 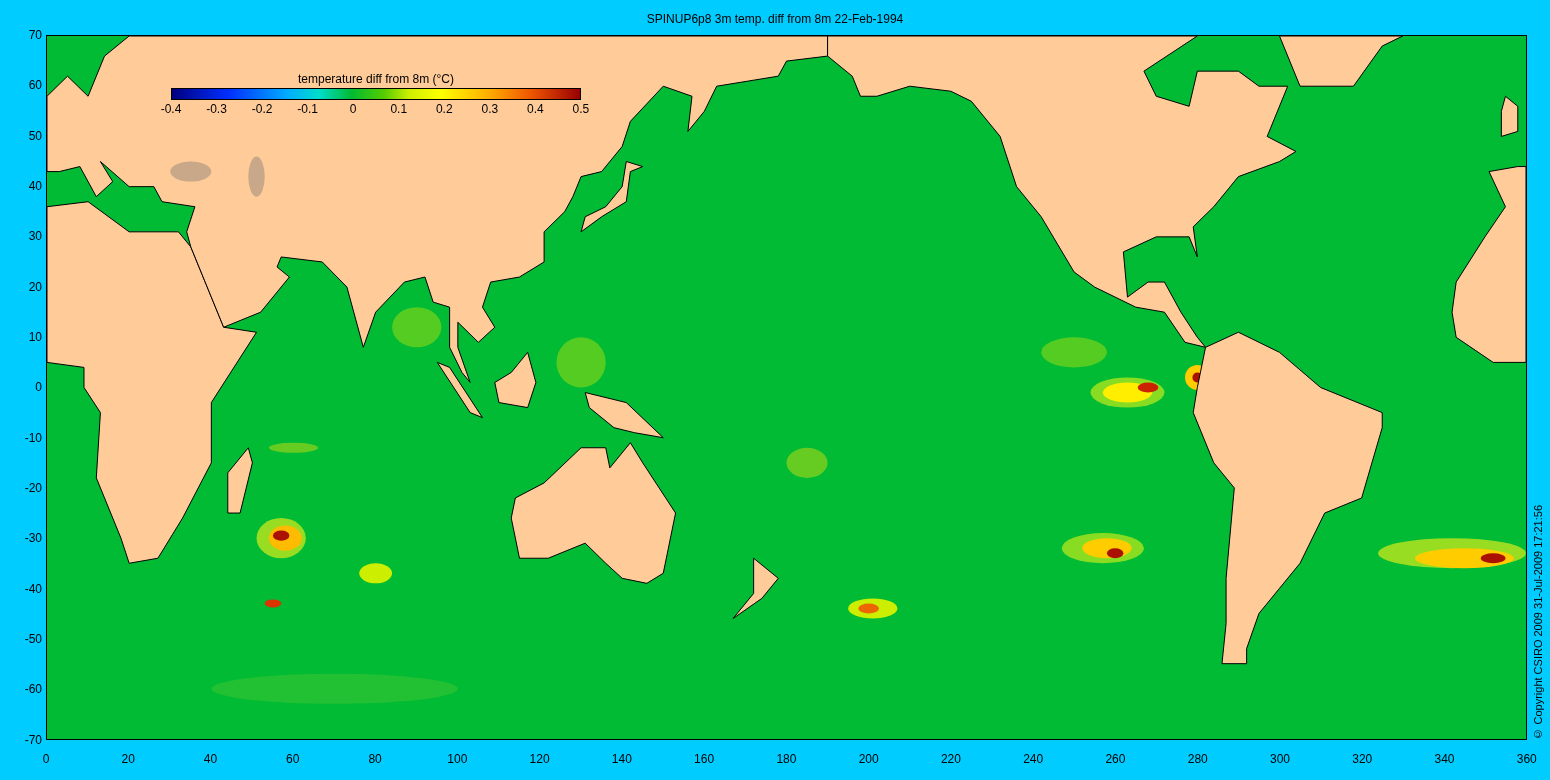 I want to click on colorbar-tick-label: -0.4, so click(x=171, y=109).